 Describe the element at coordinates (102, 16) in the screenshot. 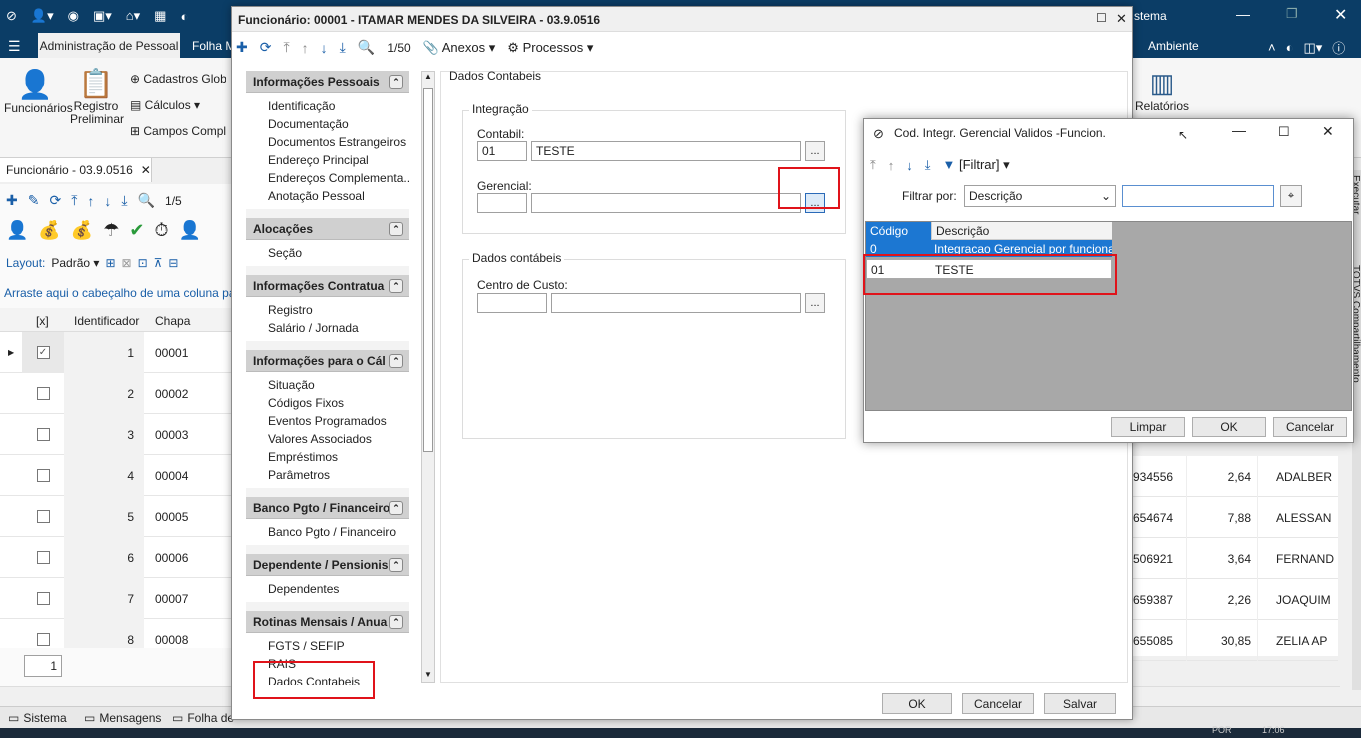

I see `window-icon: ▣▾` at that location.